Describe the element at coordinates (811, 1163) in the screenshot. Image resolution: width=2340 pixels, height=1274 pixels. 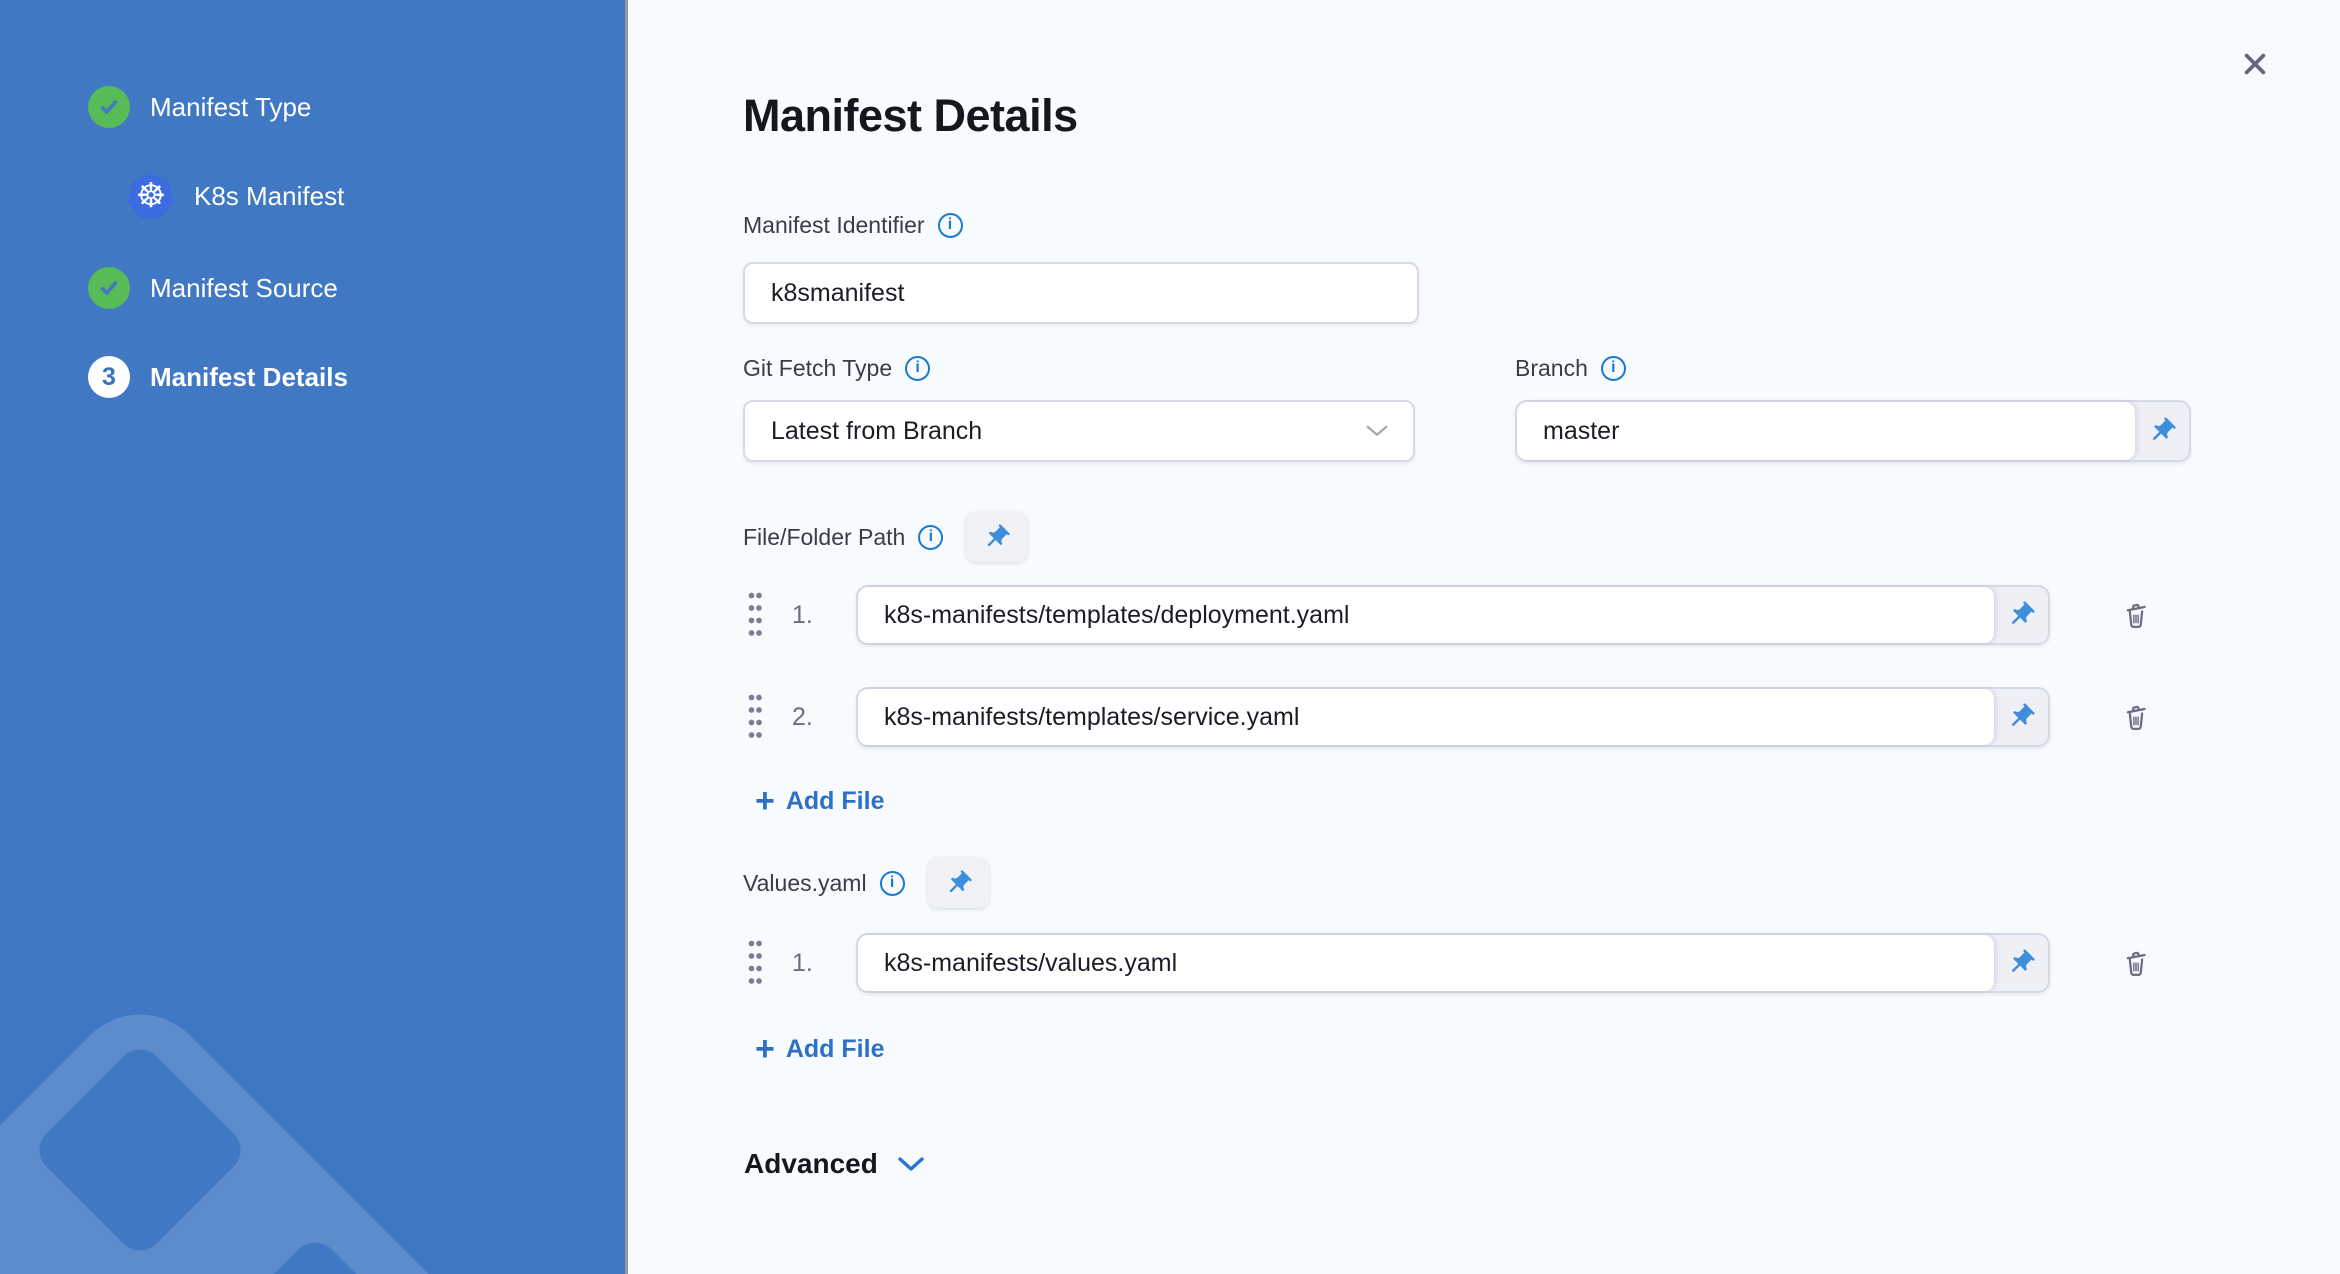
I see `advanced-label: Advanced` at that location.